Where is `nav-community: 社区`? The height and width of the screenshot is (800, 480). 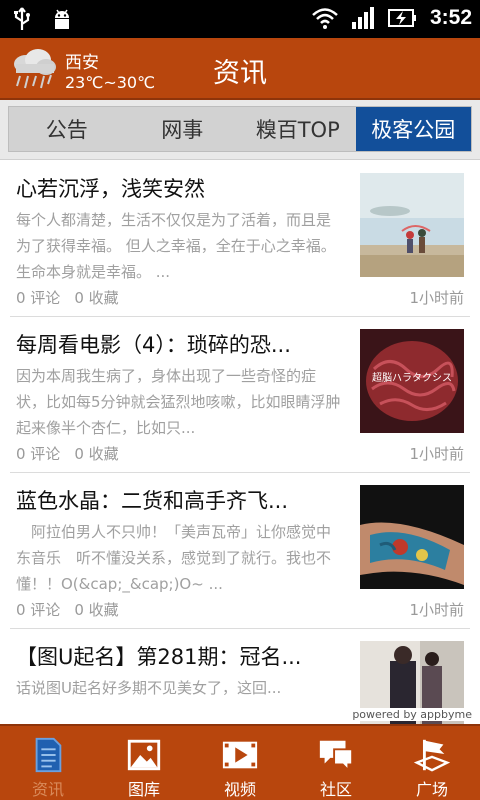 nav-community: 社区 is located at coordinates (336, 763).